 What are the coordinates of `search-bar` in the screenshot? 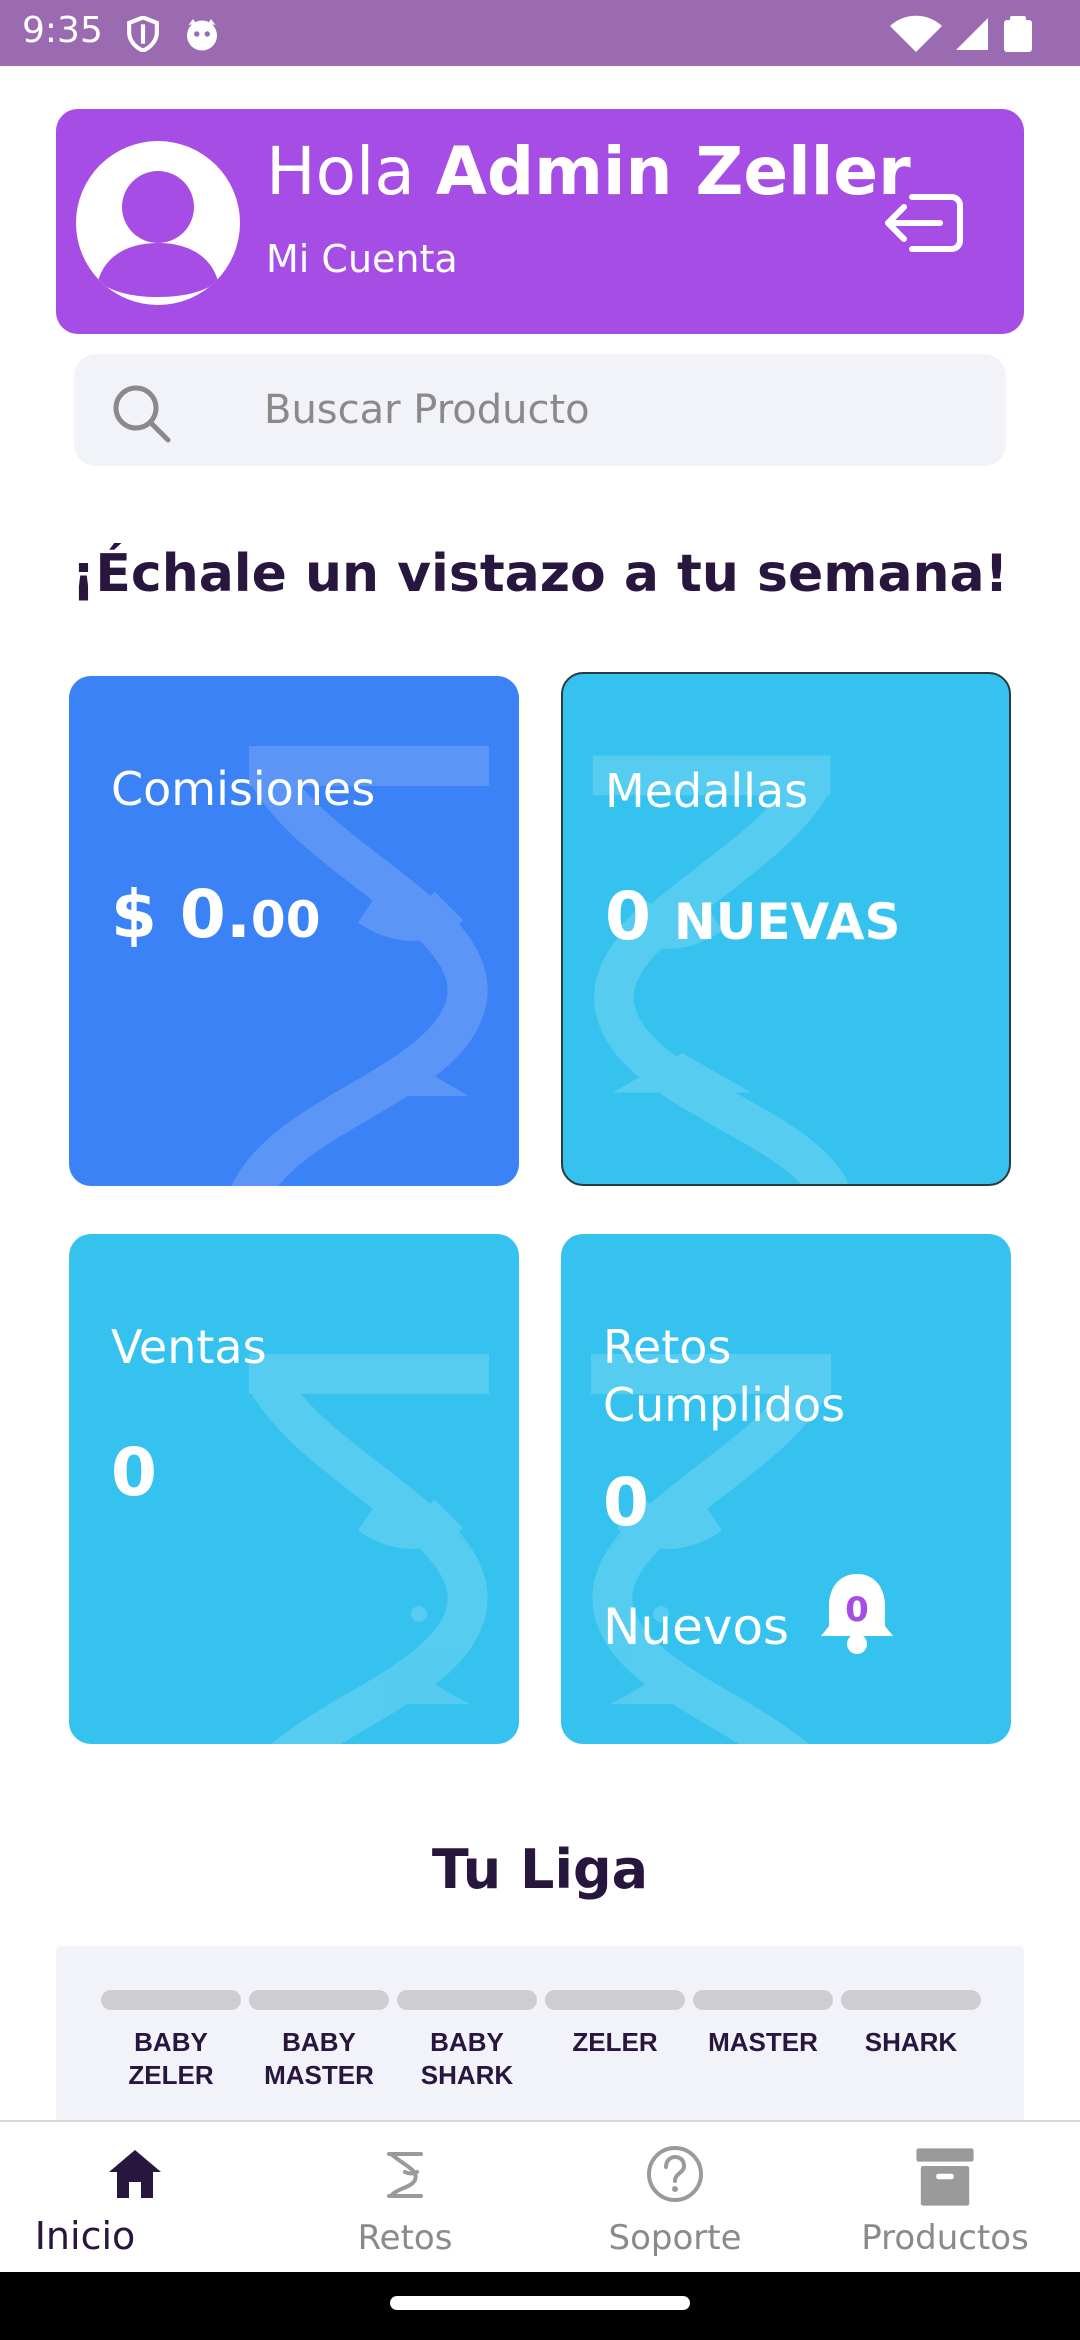 It's located at (540, 410).